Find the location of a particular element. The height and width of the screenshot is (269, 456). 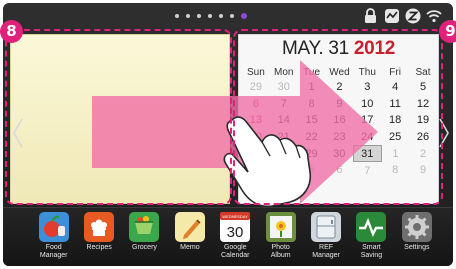

dock-app-label: Google Calendar is located at coordinates (235, 251).